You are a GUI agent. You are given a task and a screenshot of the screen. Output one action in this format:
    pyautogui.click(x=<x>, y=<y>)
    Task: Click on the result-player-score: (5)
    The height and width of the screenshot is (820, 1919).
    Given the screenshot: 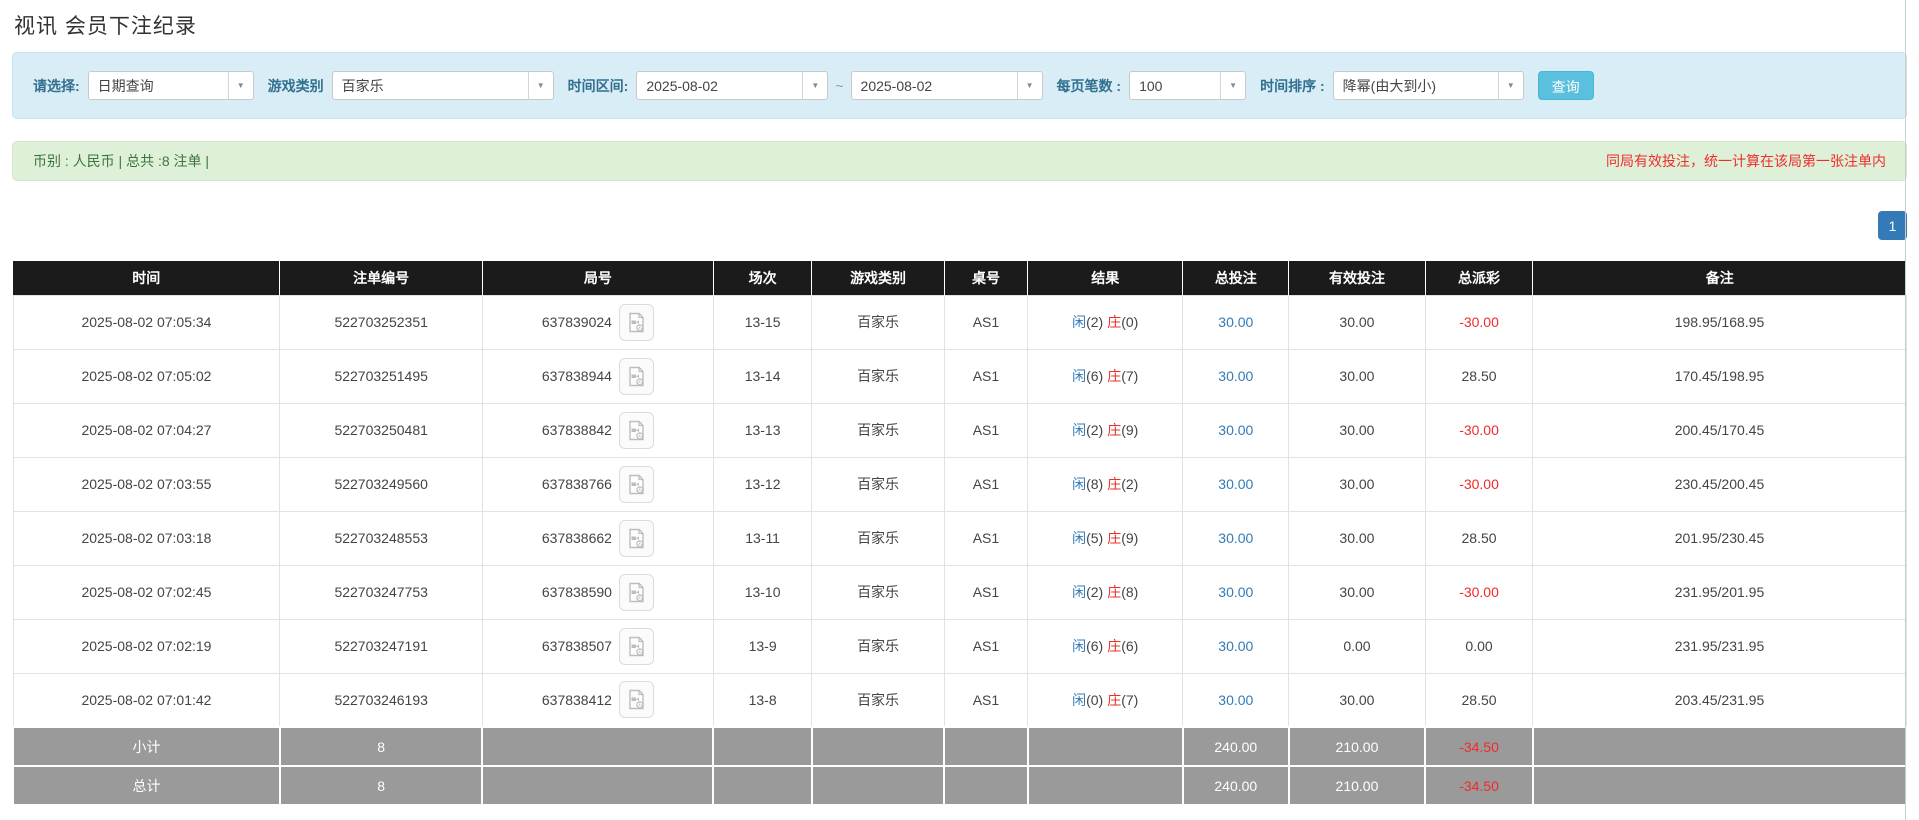 What is the action you would take?
    pyautogui.click(x=1095, y=538)
    